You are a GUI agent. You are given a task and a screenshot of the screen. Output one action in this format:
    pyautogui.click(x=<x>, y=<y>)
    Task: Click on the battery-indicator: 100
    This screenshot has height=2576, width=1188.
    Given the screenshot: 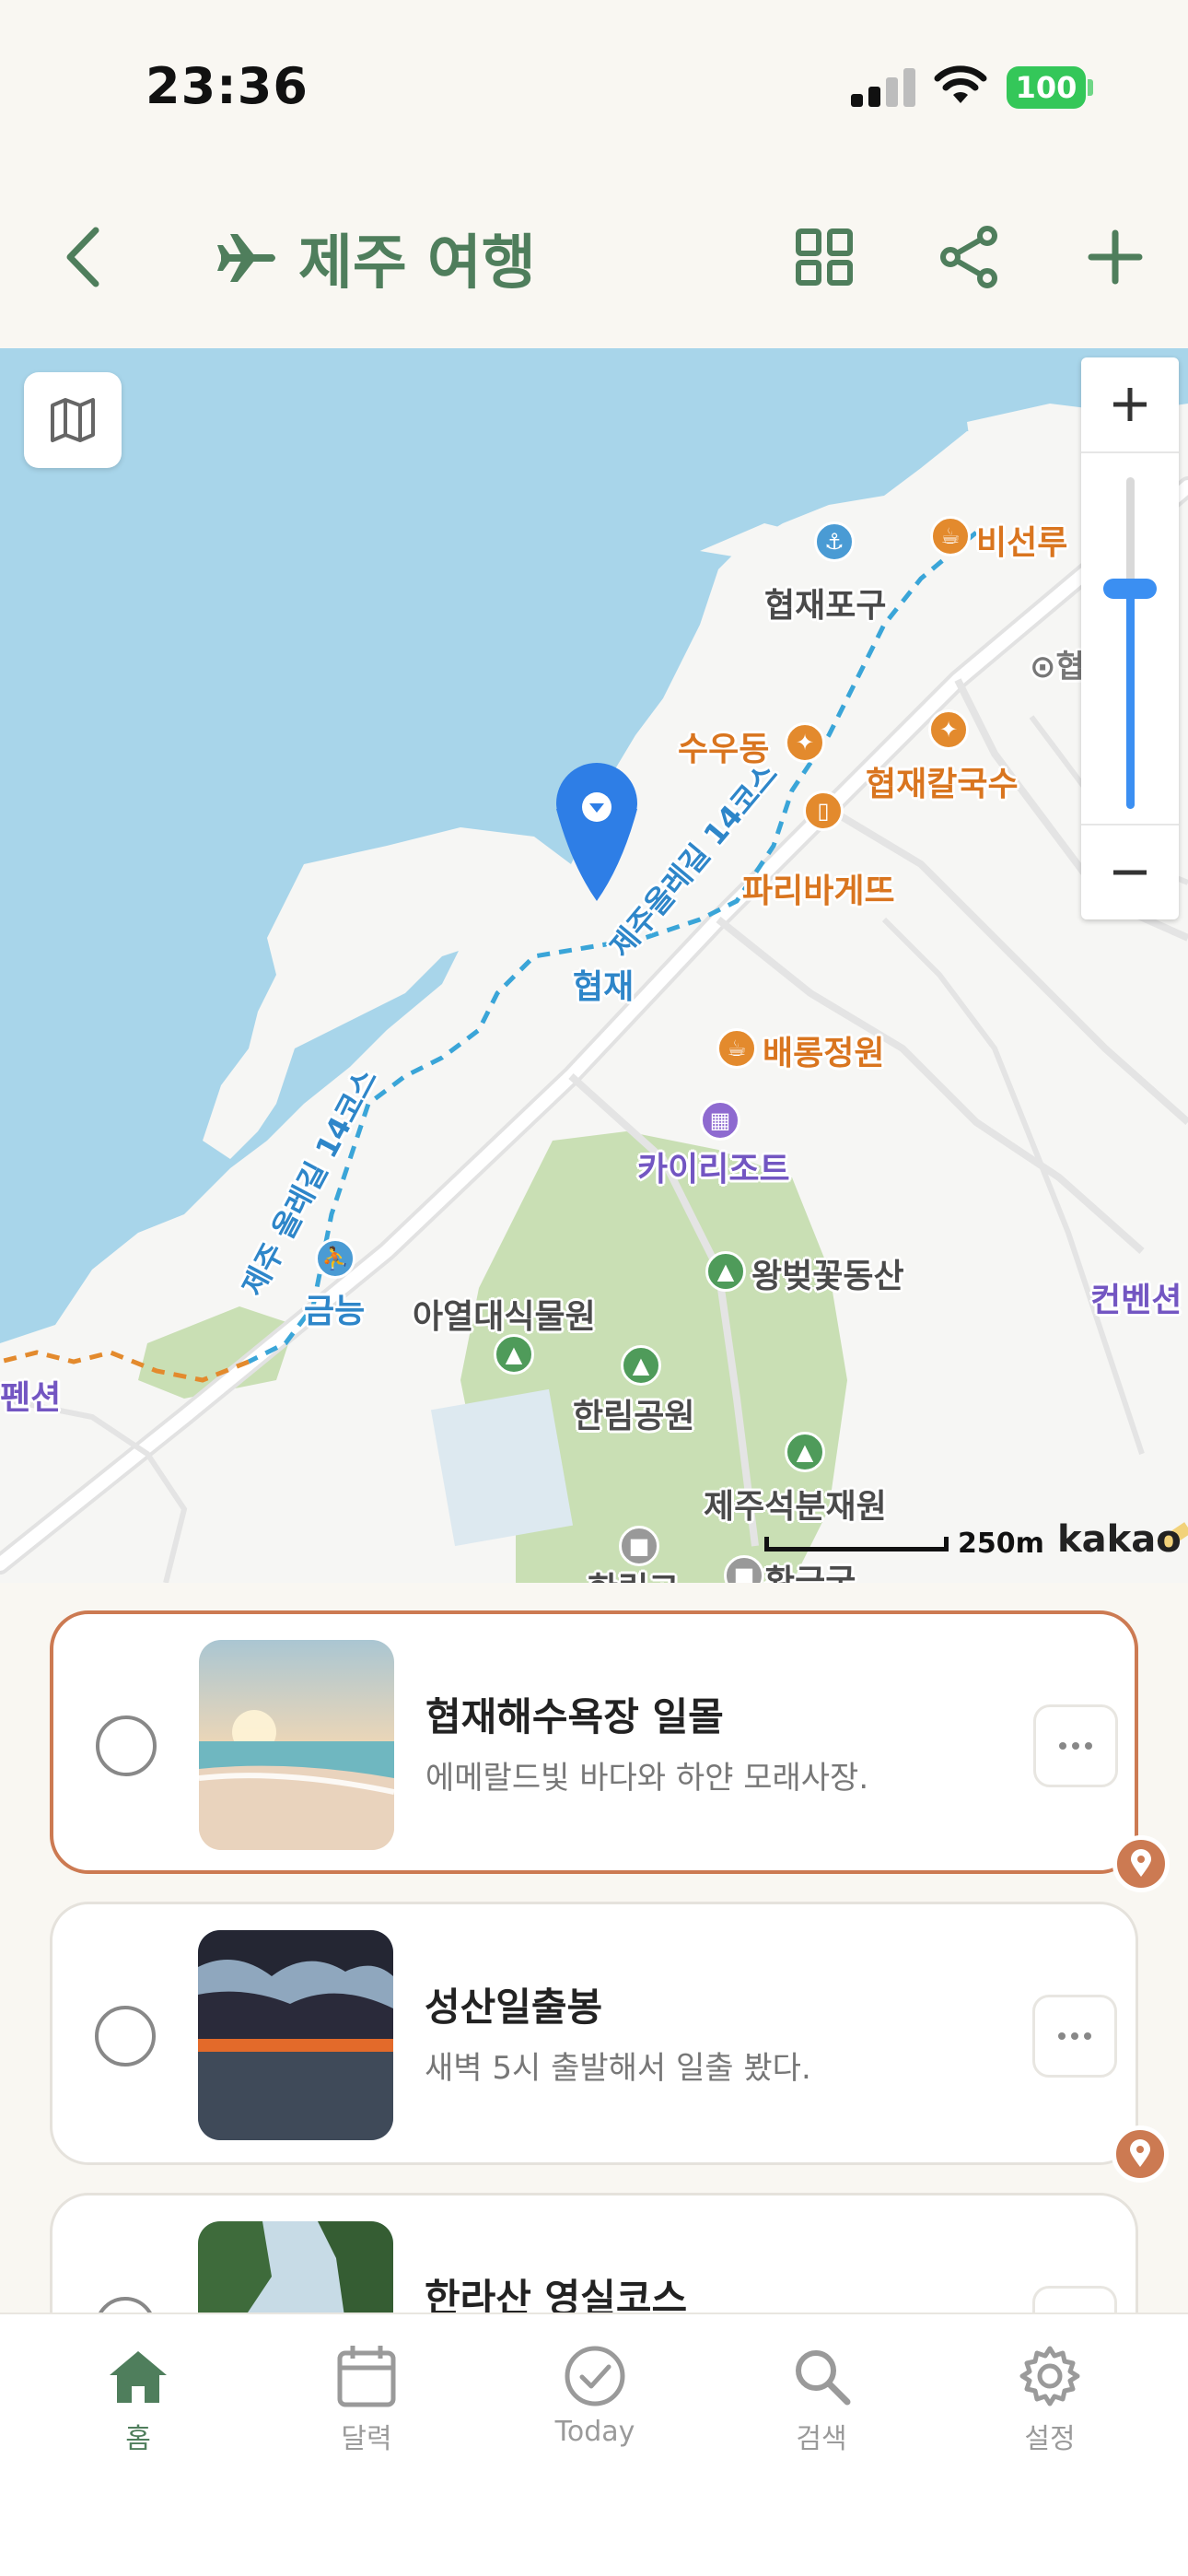 What is the action you would take?
    pyautogui.click(x=1046, y=87)
    